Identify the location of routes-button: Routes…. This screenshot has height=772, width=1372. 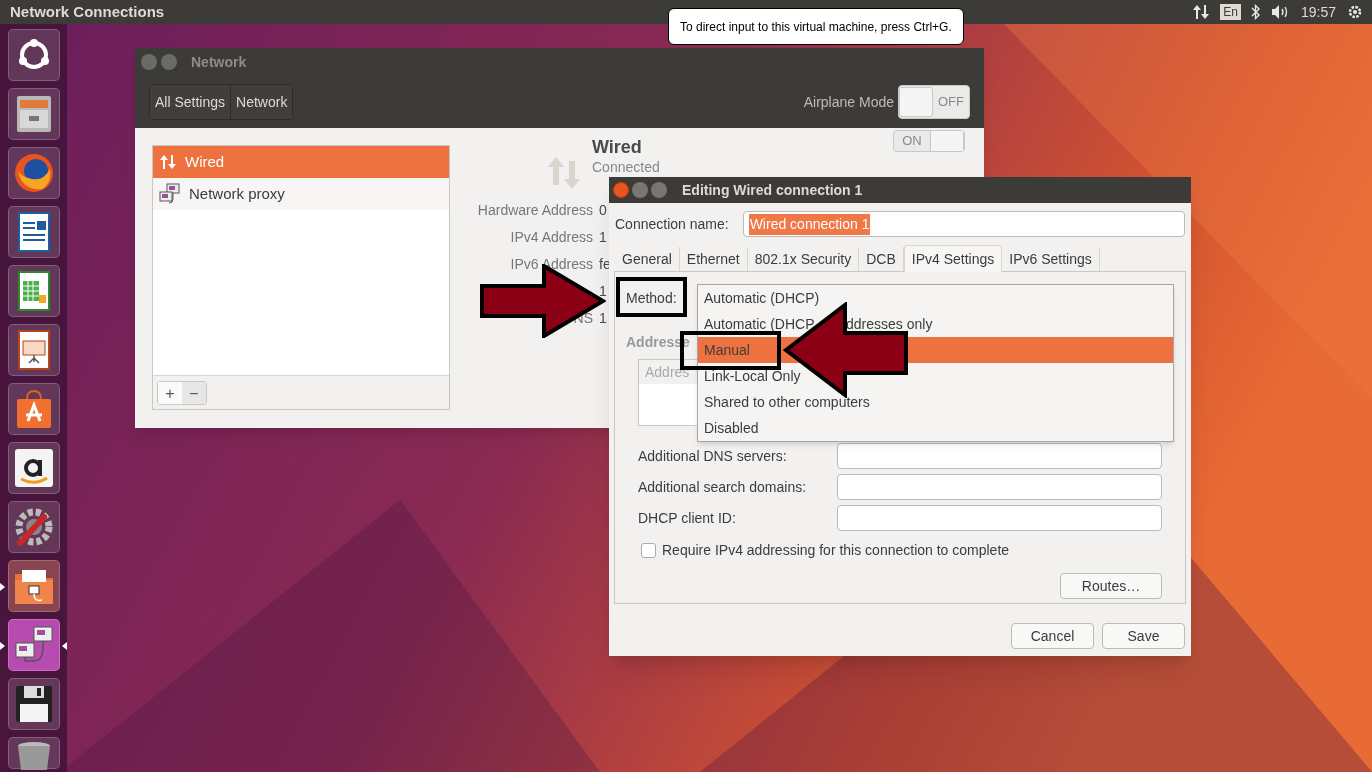
(1111, 586).